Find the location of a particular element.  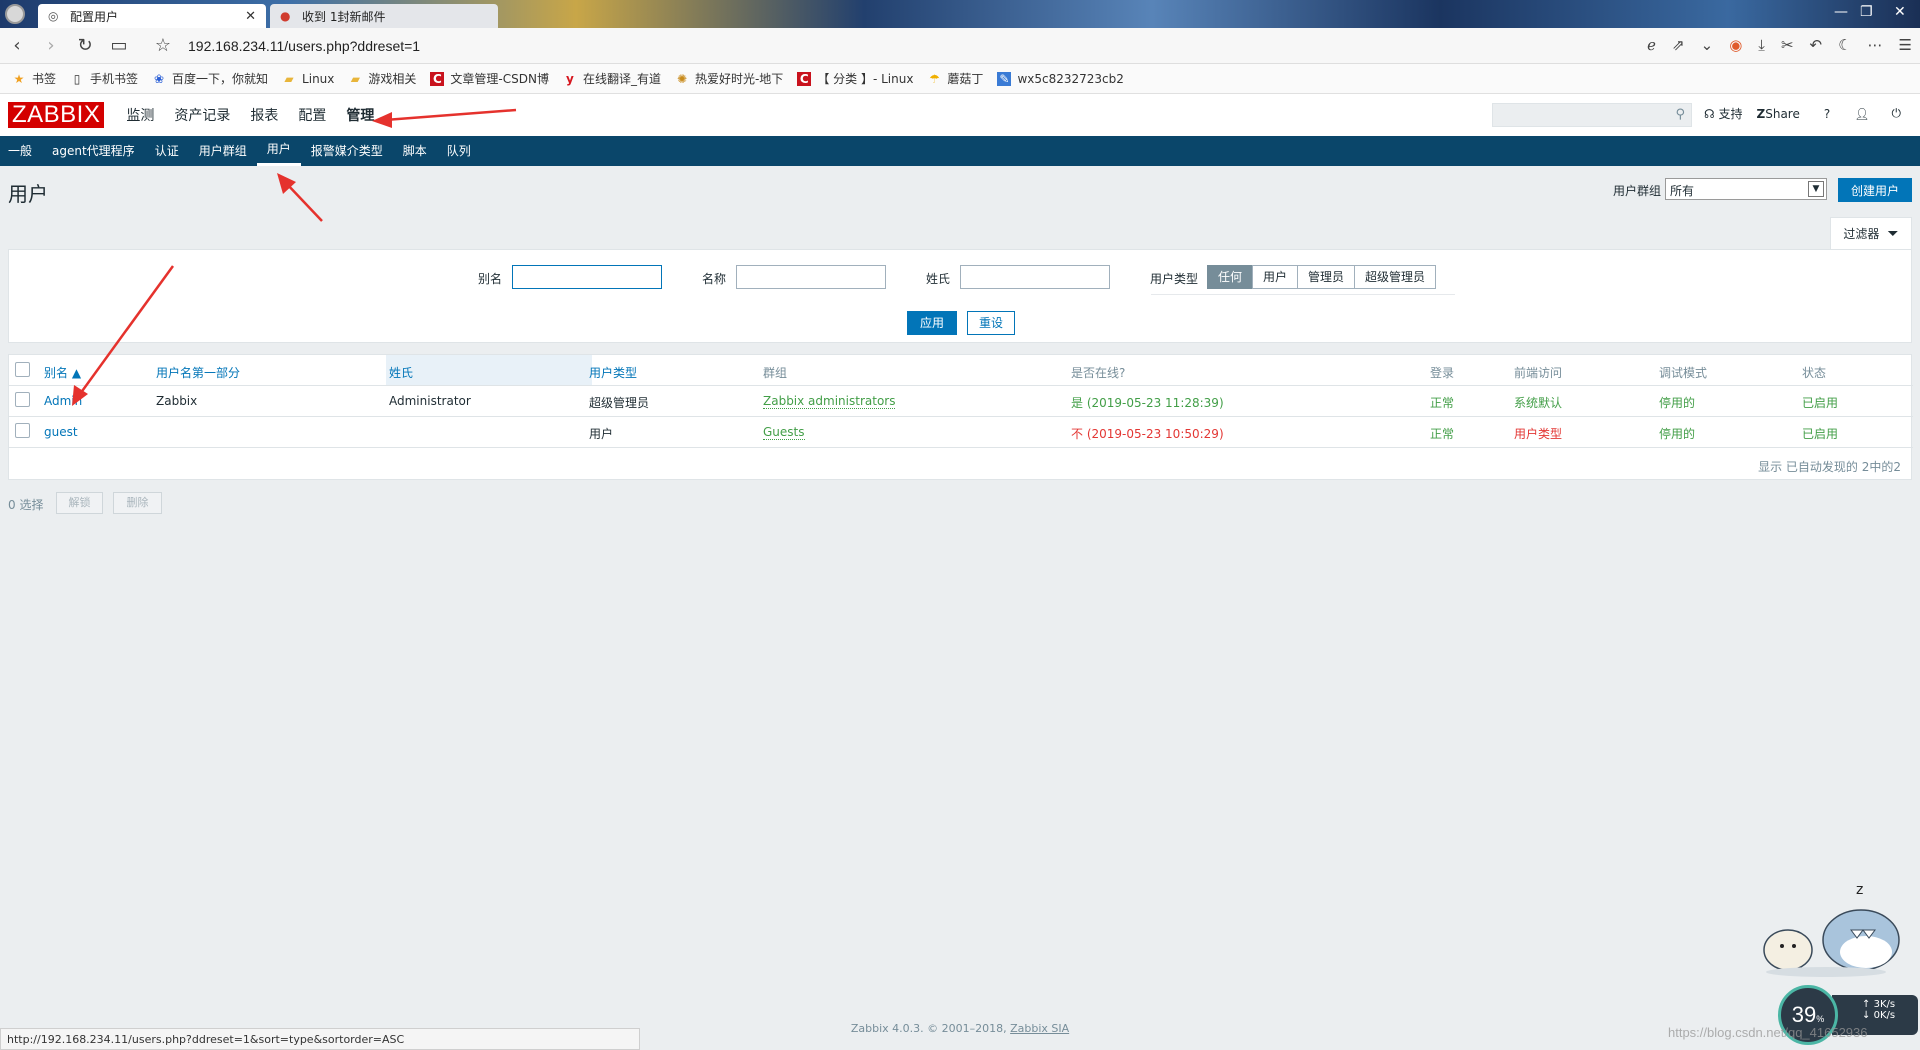

top-menu-configuration: 配置 is located at coordinates (312, 115).